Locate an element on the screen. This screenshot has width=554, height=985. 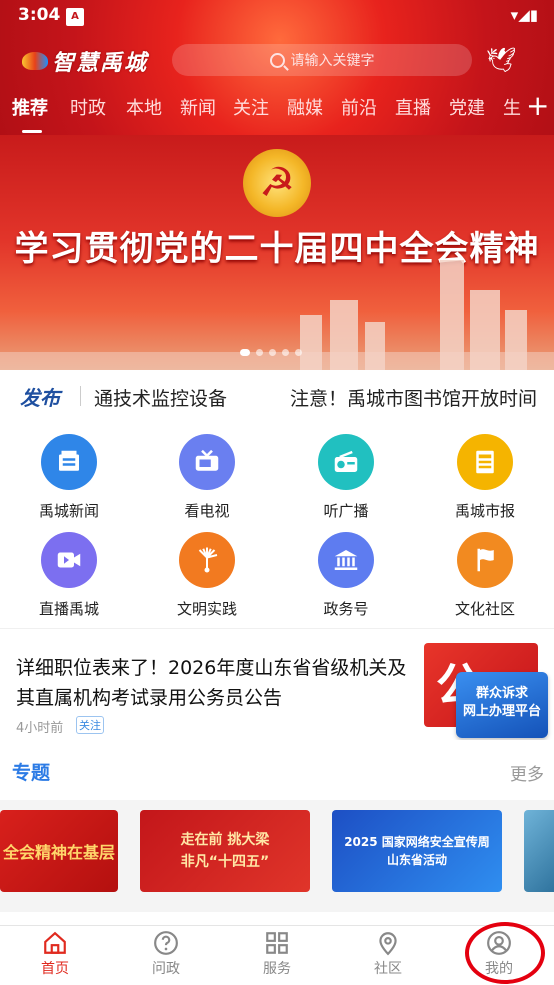
nav-community: 社区 is located at coordinates (388, 954).